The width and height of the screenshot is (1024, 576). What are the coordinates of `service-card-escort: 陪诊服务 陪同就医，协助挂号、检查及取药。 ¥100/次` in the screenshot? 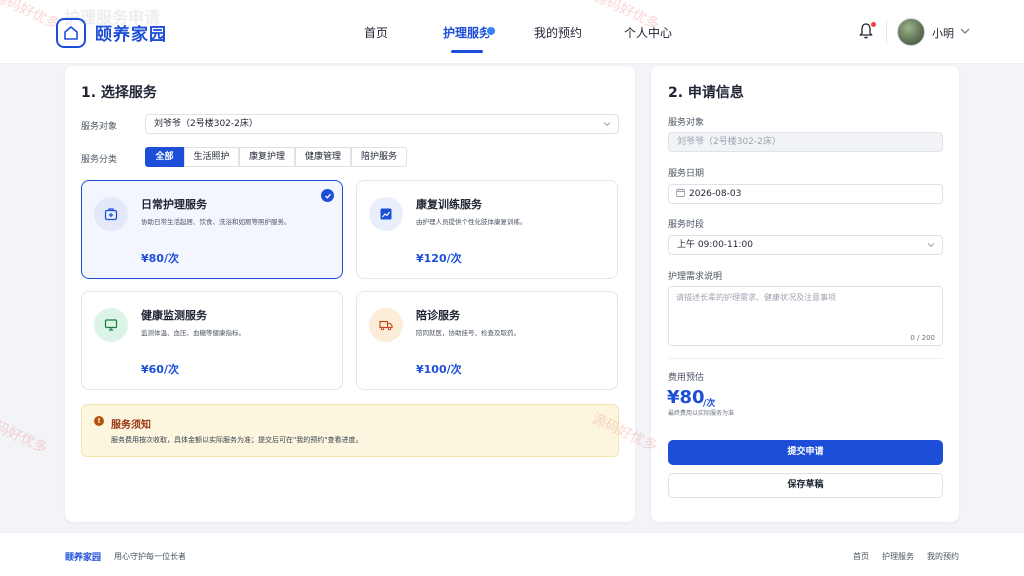 It's located at (487, 340).